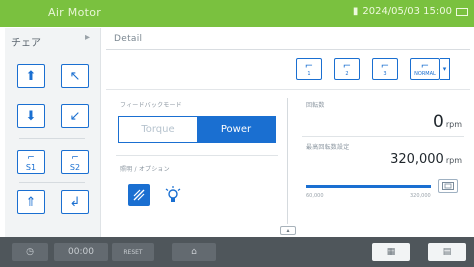 The height and width of the screenshot is (267, 474). I want to click on clock-icon: ◷, so click(30, 252).